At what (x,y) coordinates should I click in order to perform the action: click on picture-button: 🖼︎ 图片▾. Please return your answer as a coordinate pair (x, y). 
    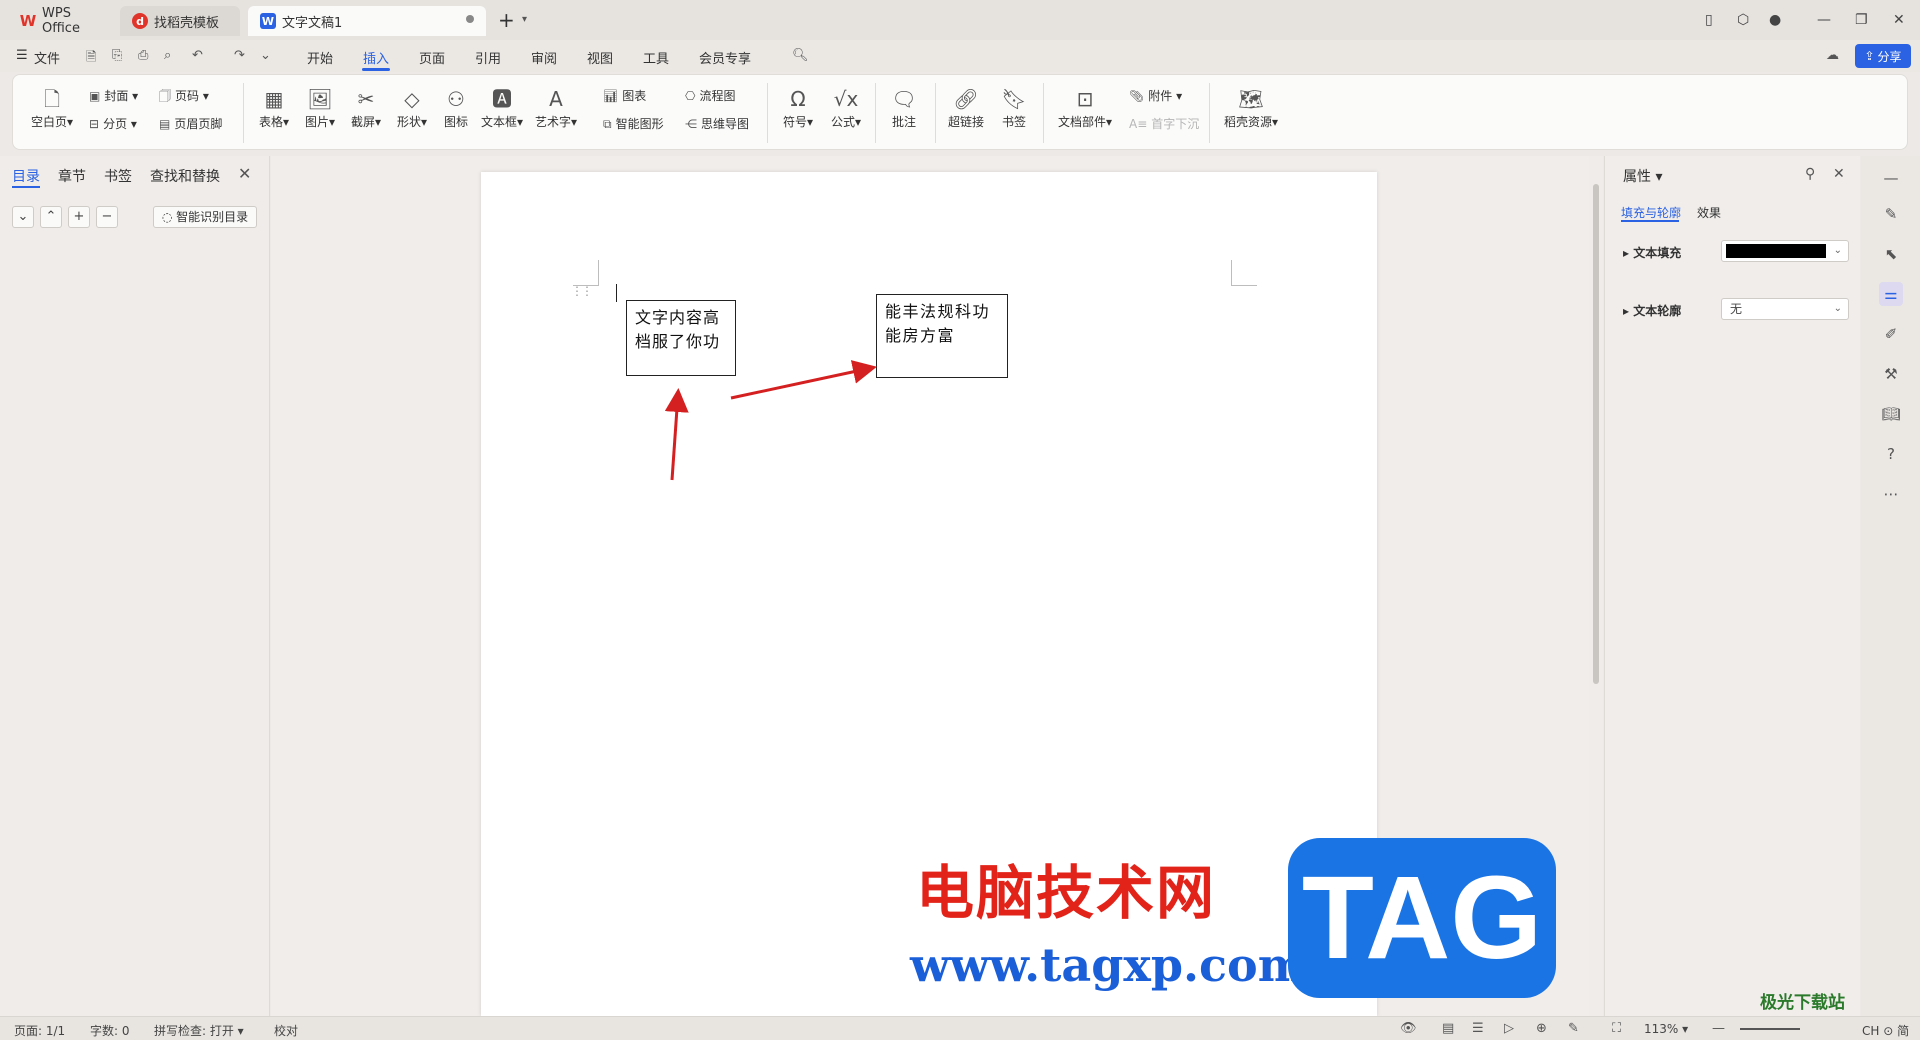
    Looking at the image, I should click on (320, 107).